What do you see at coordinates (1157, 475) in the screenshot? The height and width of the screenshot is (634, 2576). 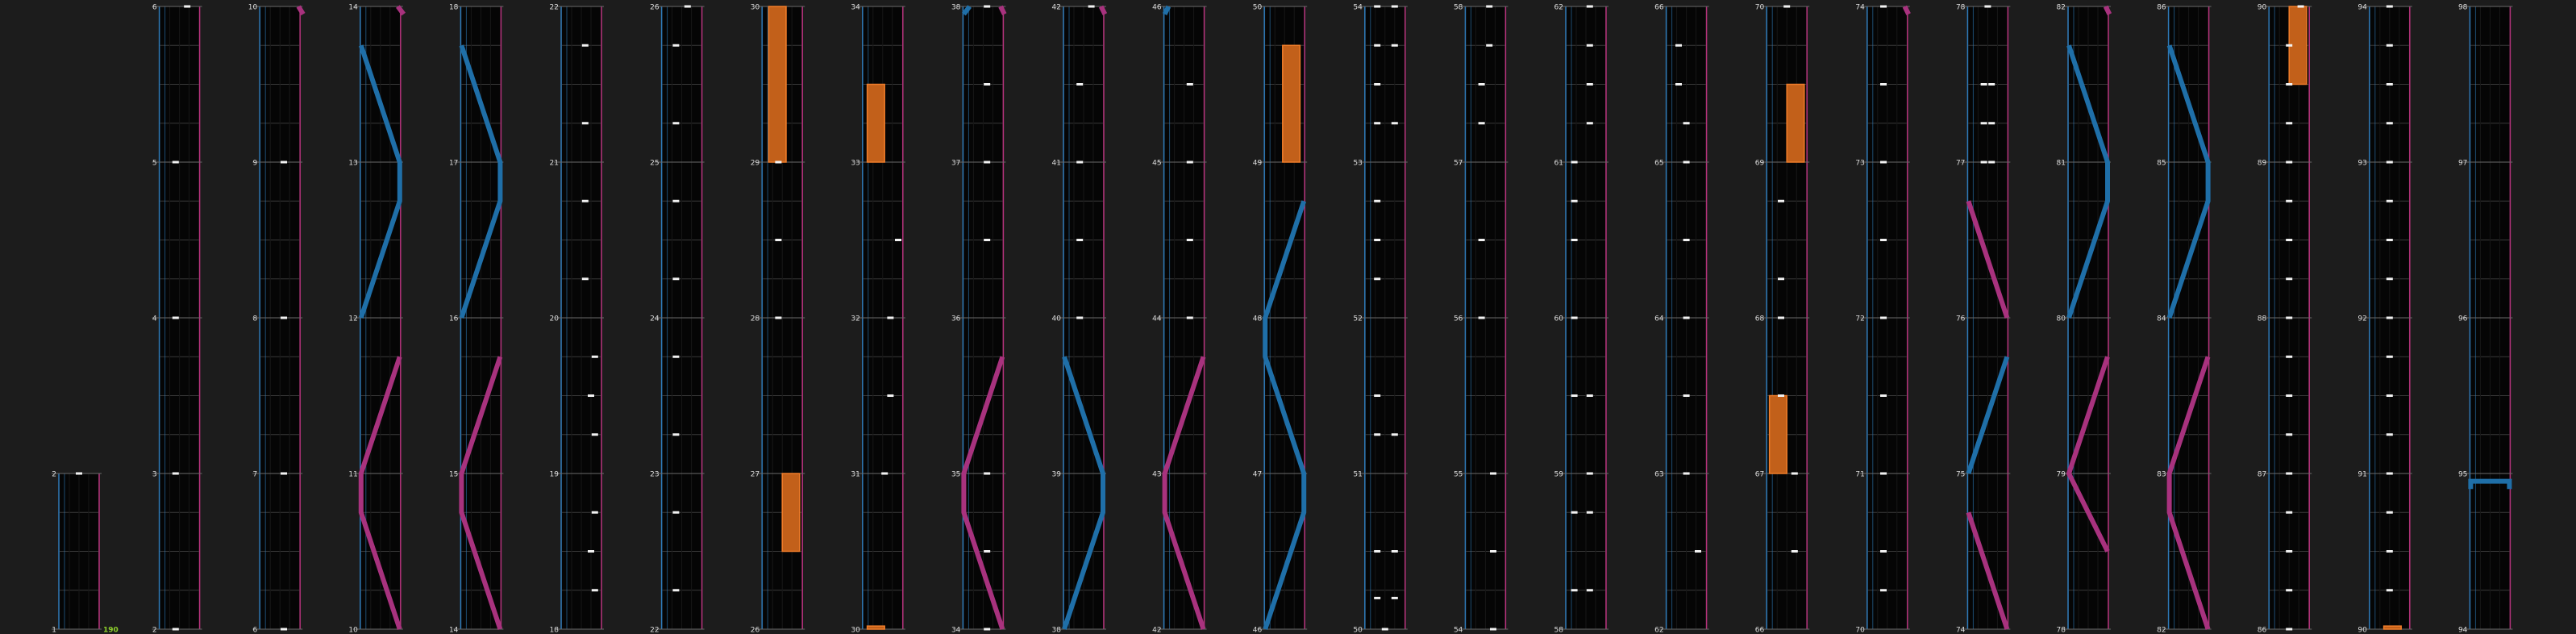 I see `measure-label: 43` at bounding box center [1157, 475].